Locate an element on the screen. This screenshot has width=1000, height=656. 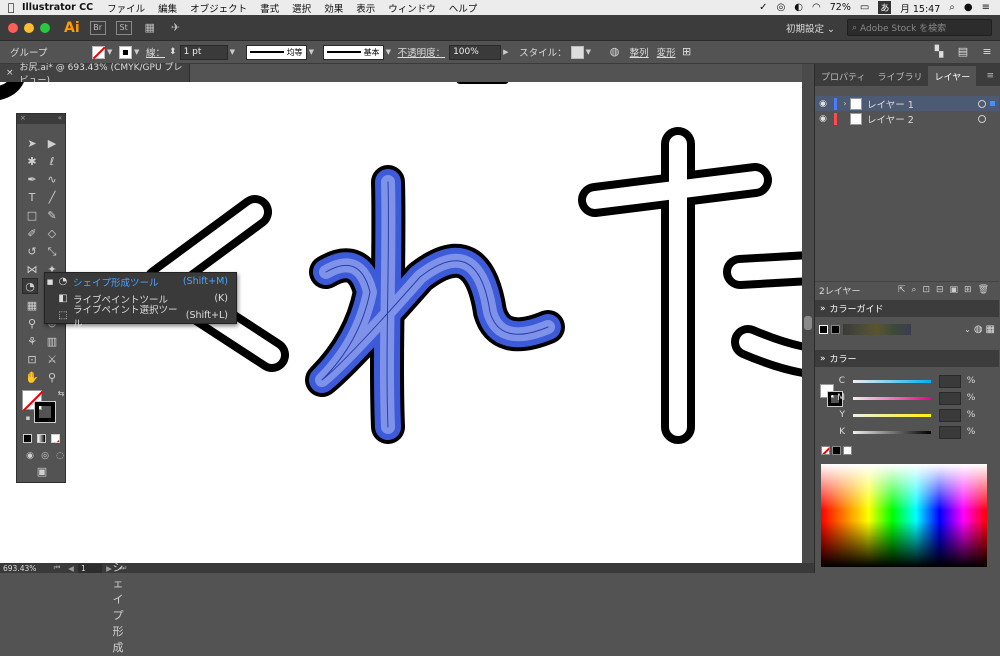
perspective-grid-tool-icon: ▦ is located at coordinates (32, 306).